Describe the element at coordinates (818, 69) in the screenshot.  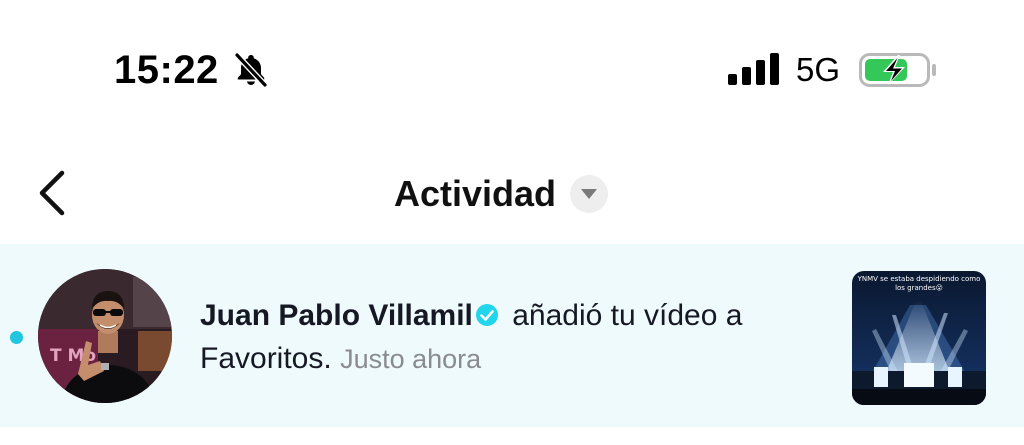
I see `network-label: 5G` at that location.